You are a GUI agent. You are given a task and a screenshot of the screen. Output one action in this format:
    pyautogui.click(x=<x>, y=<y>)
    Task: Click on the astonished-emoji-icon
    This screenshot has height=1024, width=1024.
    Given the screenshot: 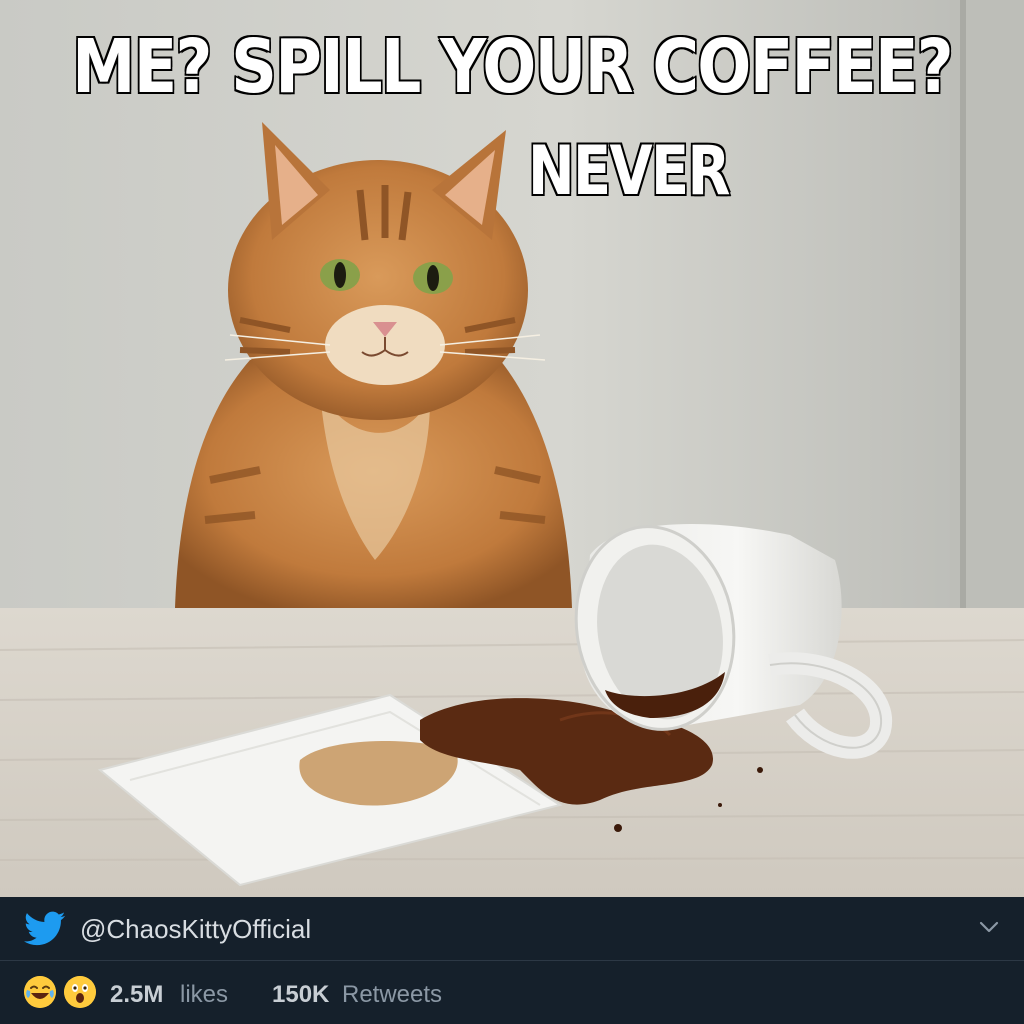 What is the action you would take?
    pyautogui.click(x=80, y=992)
    